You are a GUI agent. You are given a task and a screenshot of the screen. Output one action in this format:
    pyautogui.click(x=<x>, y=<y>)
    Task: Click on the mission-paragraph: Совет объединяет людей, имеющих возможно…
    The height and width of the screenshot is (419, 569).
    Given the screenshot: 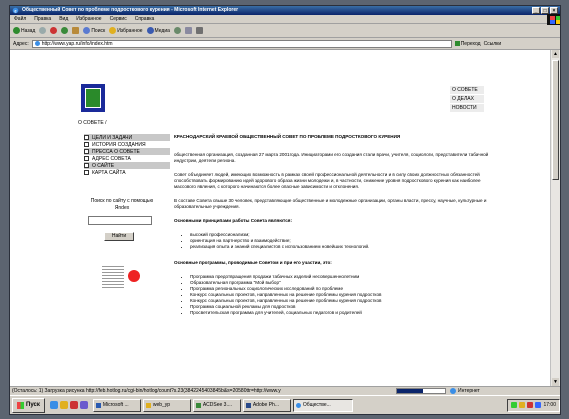 What is the action you would take?
    pyautogui.click(x=327, y=180)
    